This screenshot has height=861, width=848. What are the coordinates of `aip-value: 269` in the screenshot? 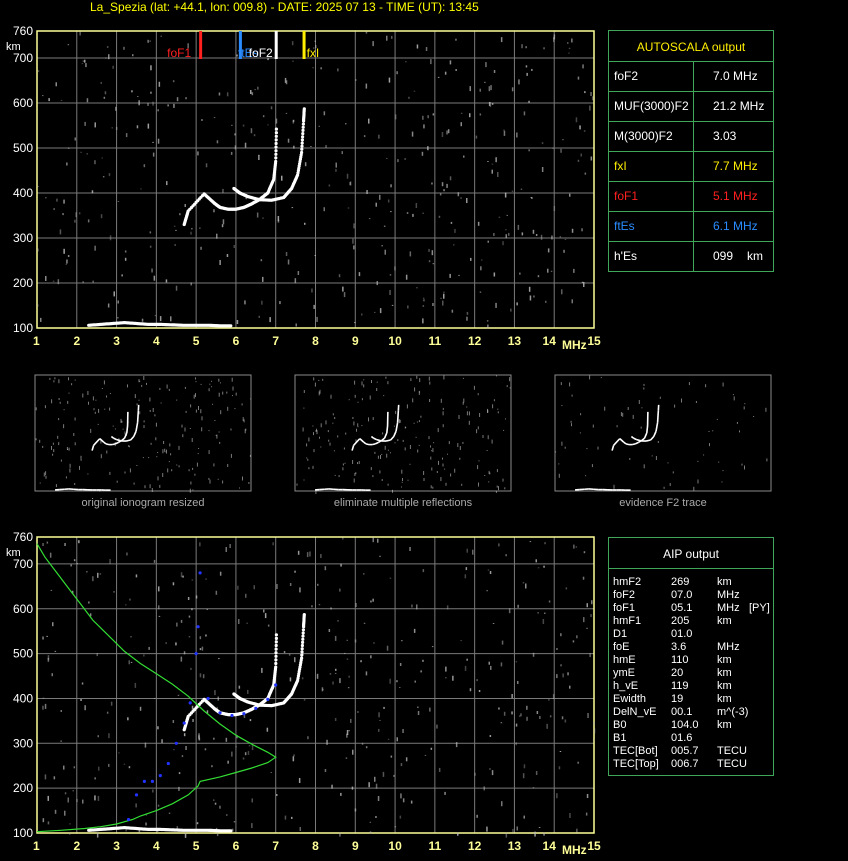 It's located at (680, 582).